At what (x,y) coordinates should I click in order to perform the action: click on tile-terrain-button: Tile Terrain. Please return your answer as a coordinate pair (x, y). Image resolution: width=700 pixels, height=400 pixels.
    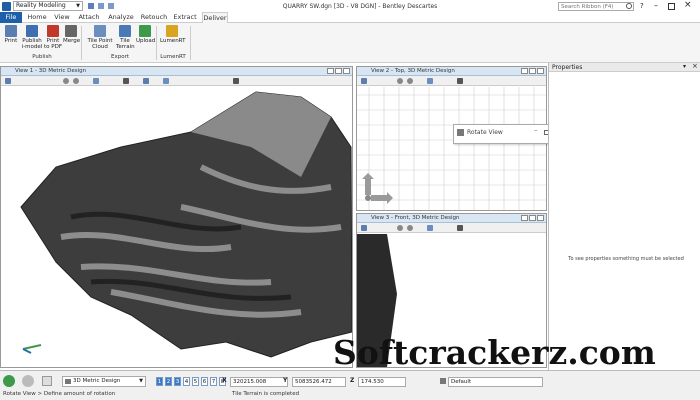
    Looking at the image, I should click on (125, 37).